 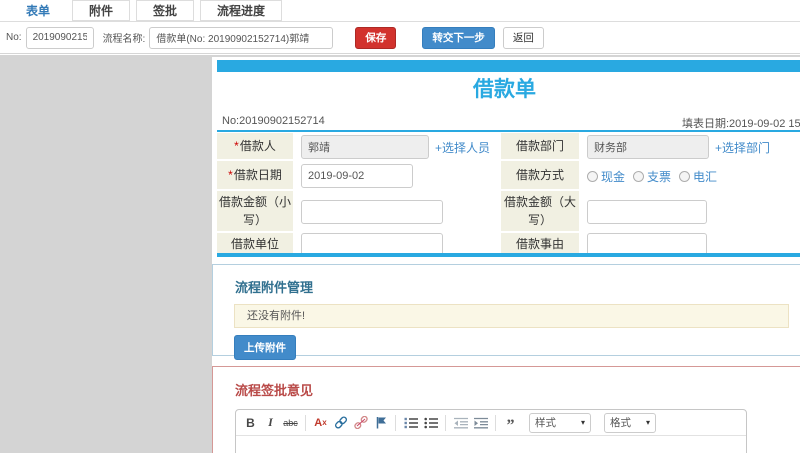 I want to click on styles-dropdown-label: 样式, so click(x=545, y=423).